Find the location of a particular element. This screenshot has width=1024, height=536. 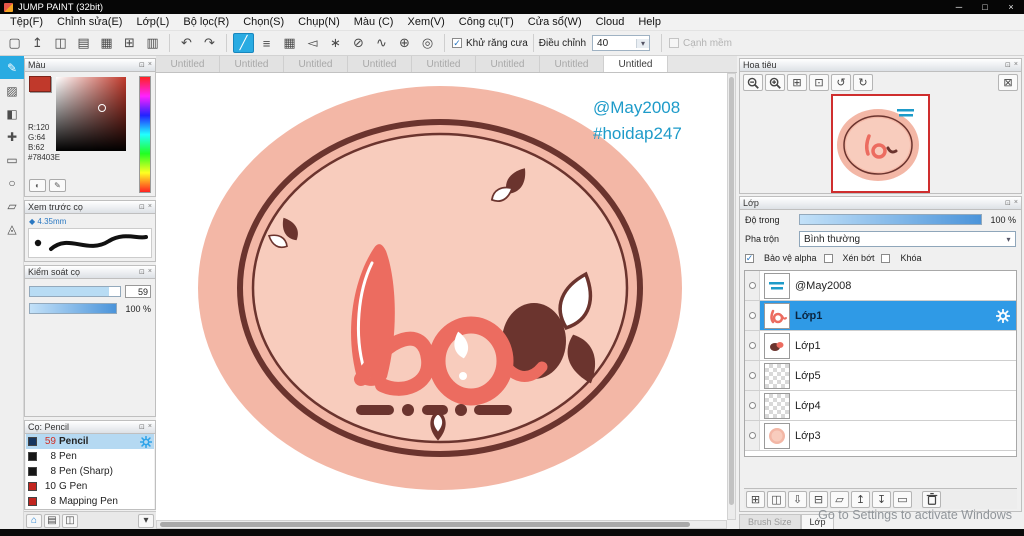

snap-grid-icon: ▦ is located at coordinates (289, 43).